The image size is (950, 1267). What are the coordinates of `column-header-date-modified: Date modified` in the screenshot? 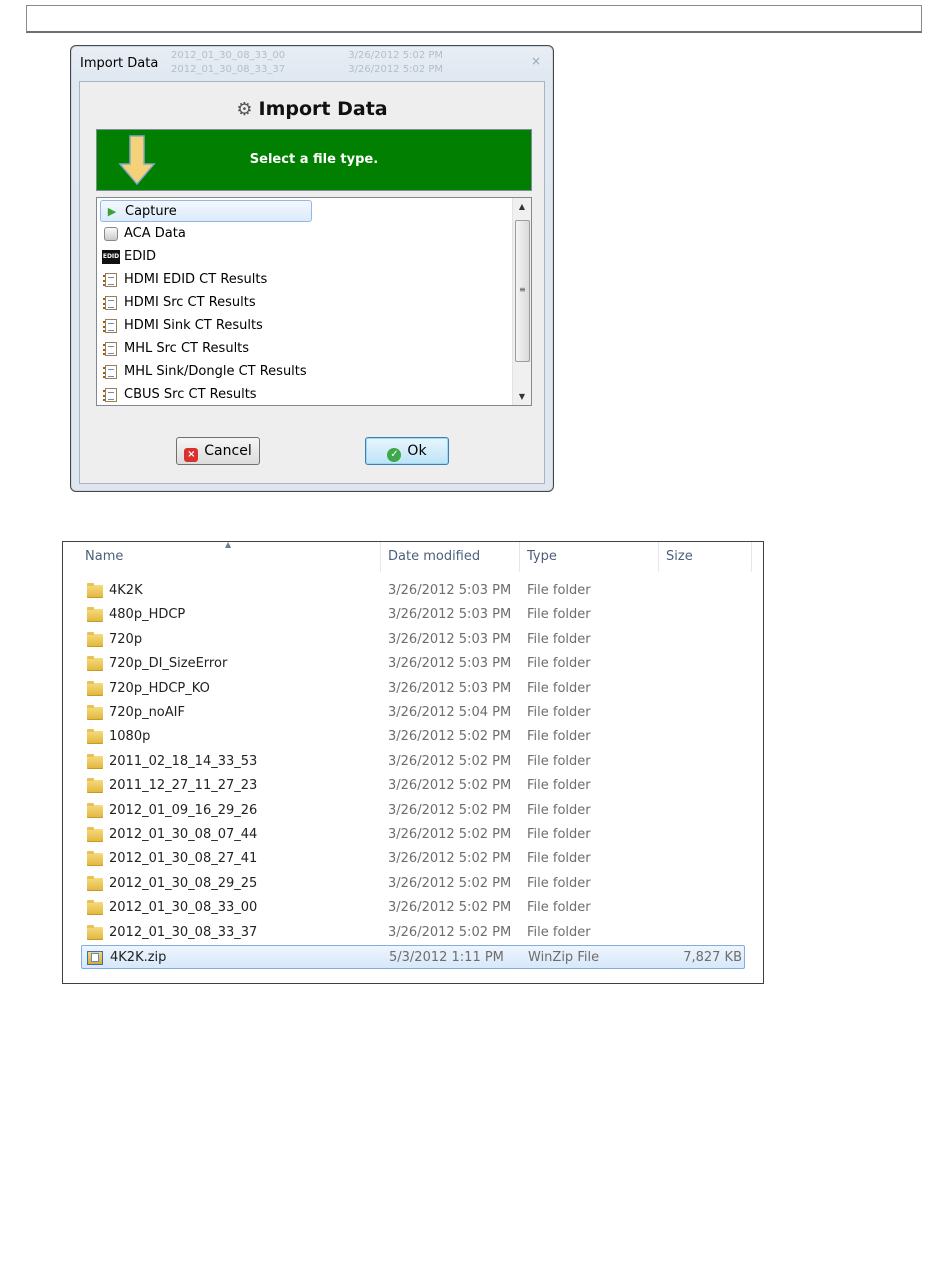 It's located at (453, 557).